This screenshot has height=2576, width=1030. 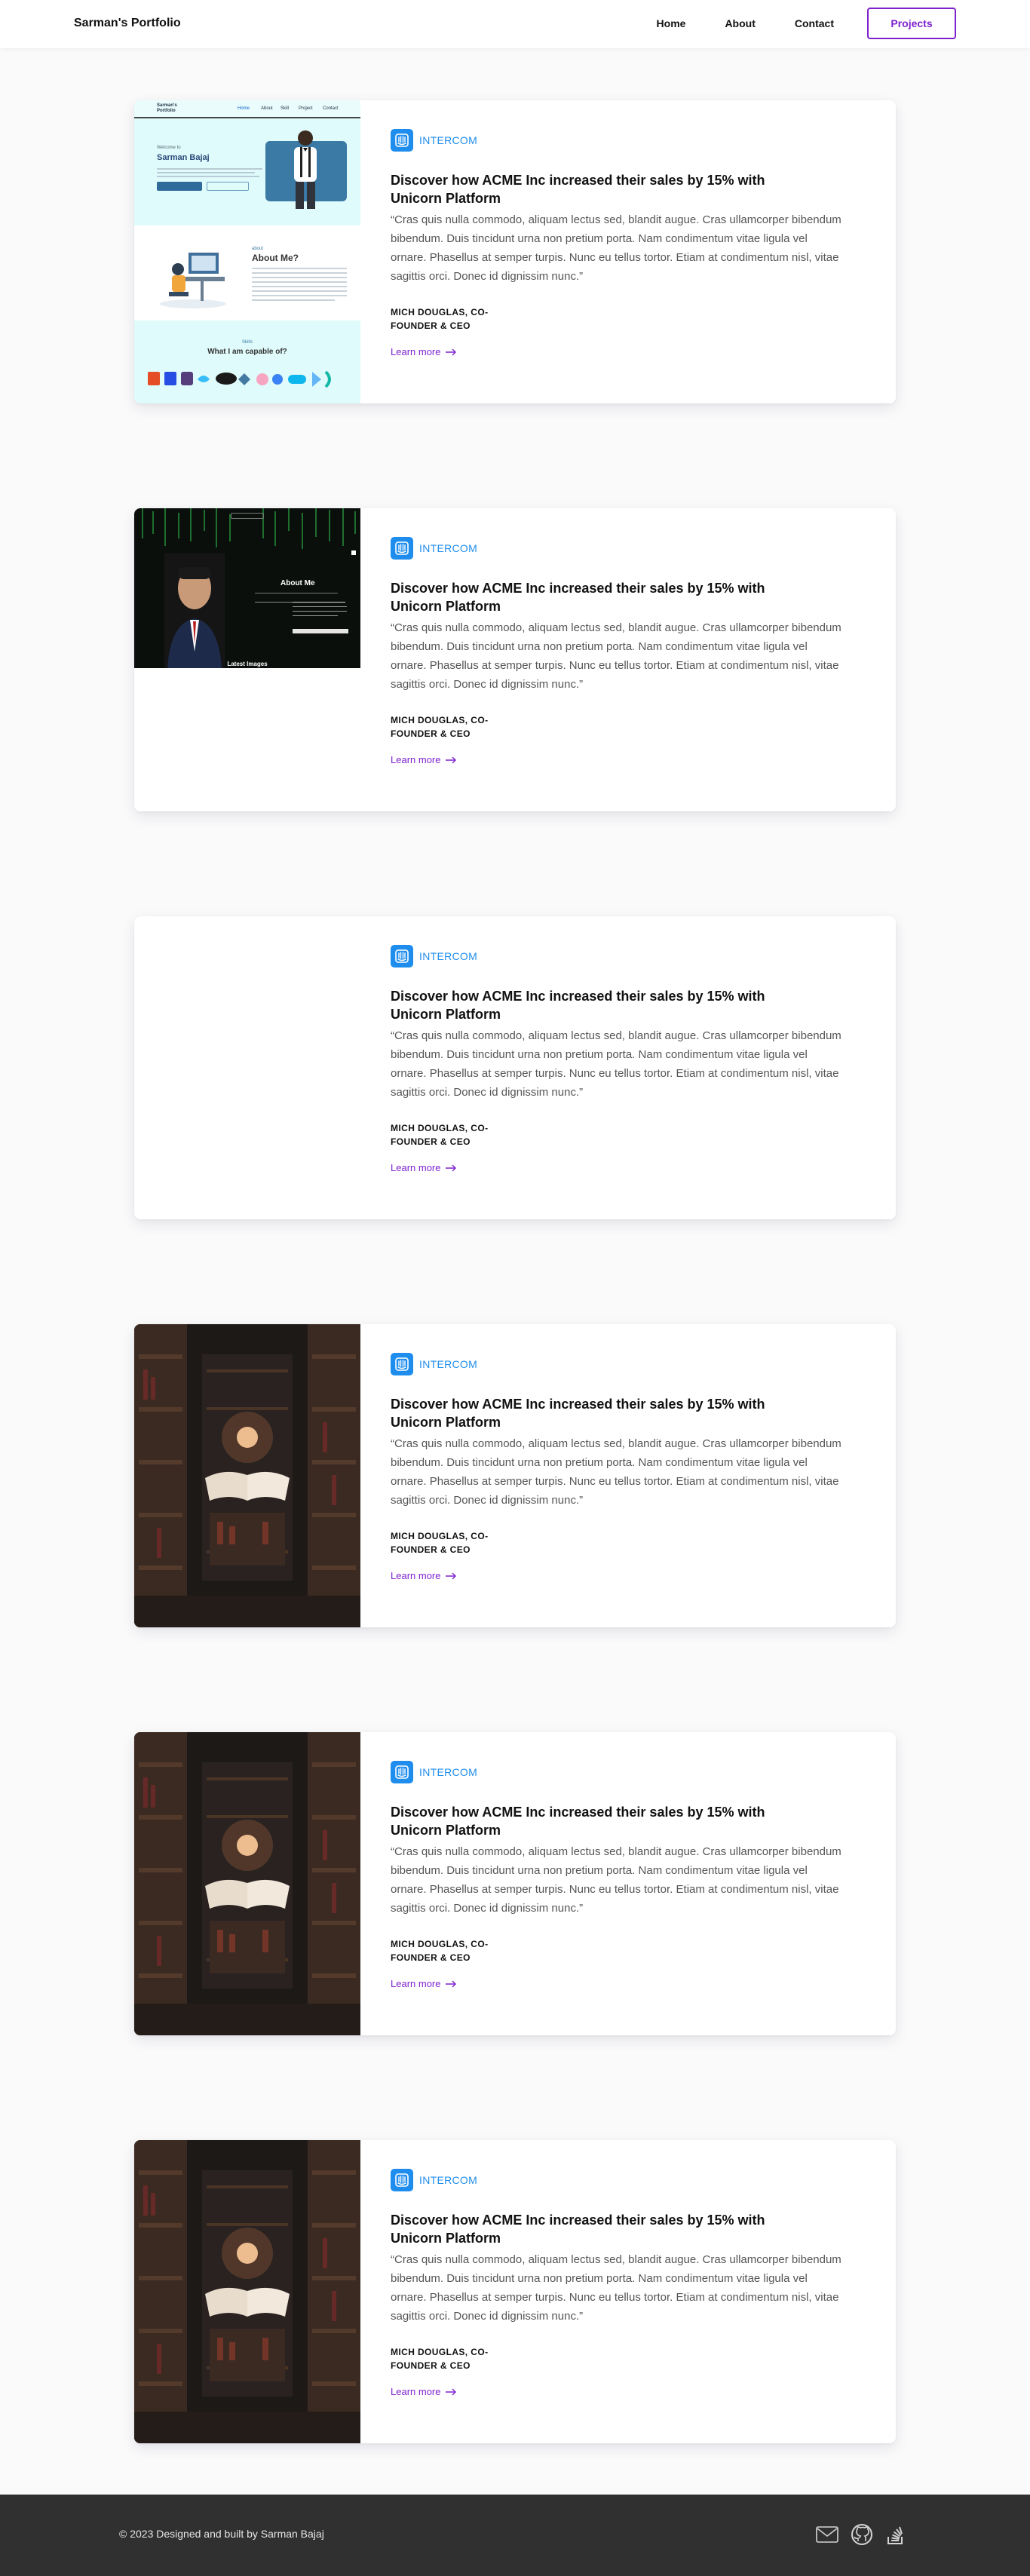 I want to click on nav-home-link: Home, so click(x=671, y=23).